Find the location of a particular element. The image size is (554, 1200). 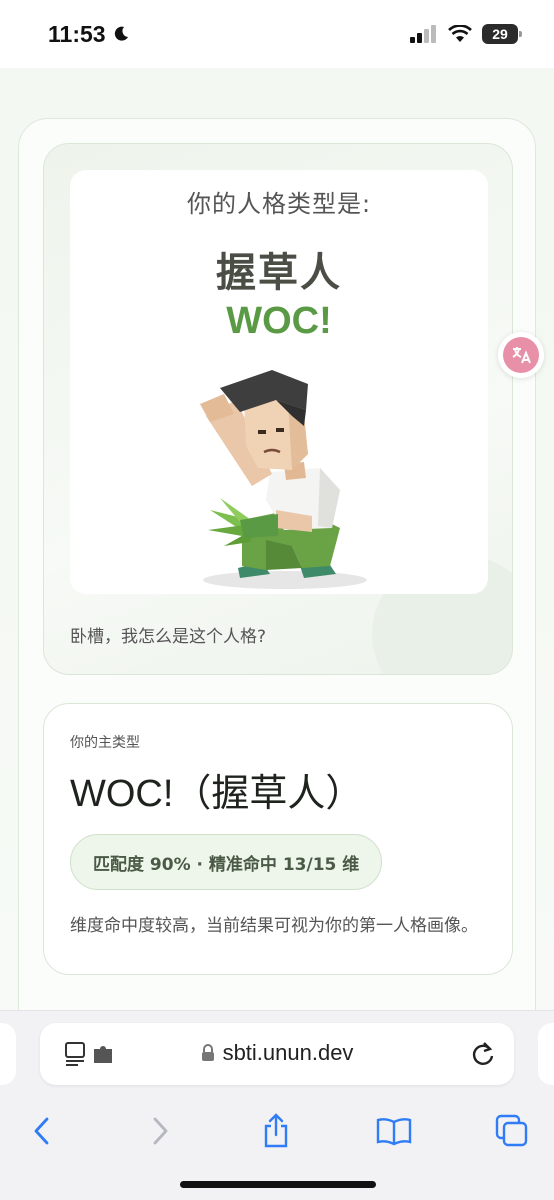

reload-button is located at coordinates (483, 1055).